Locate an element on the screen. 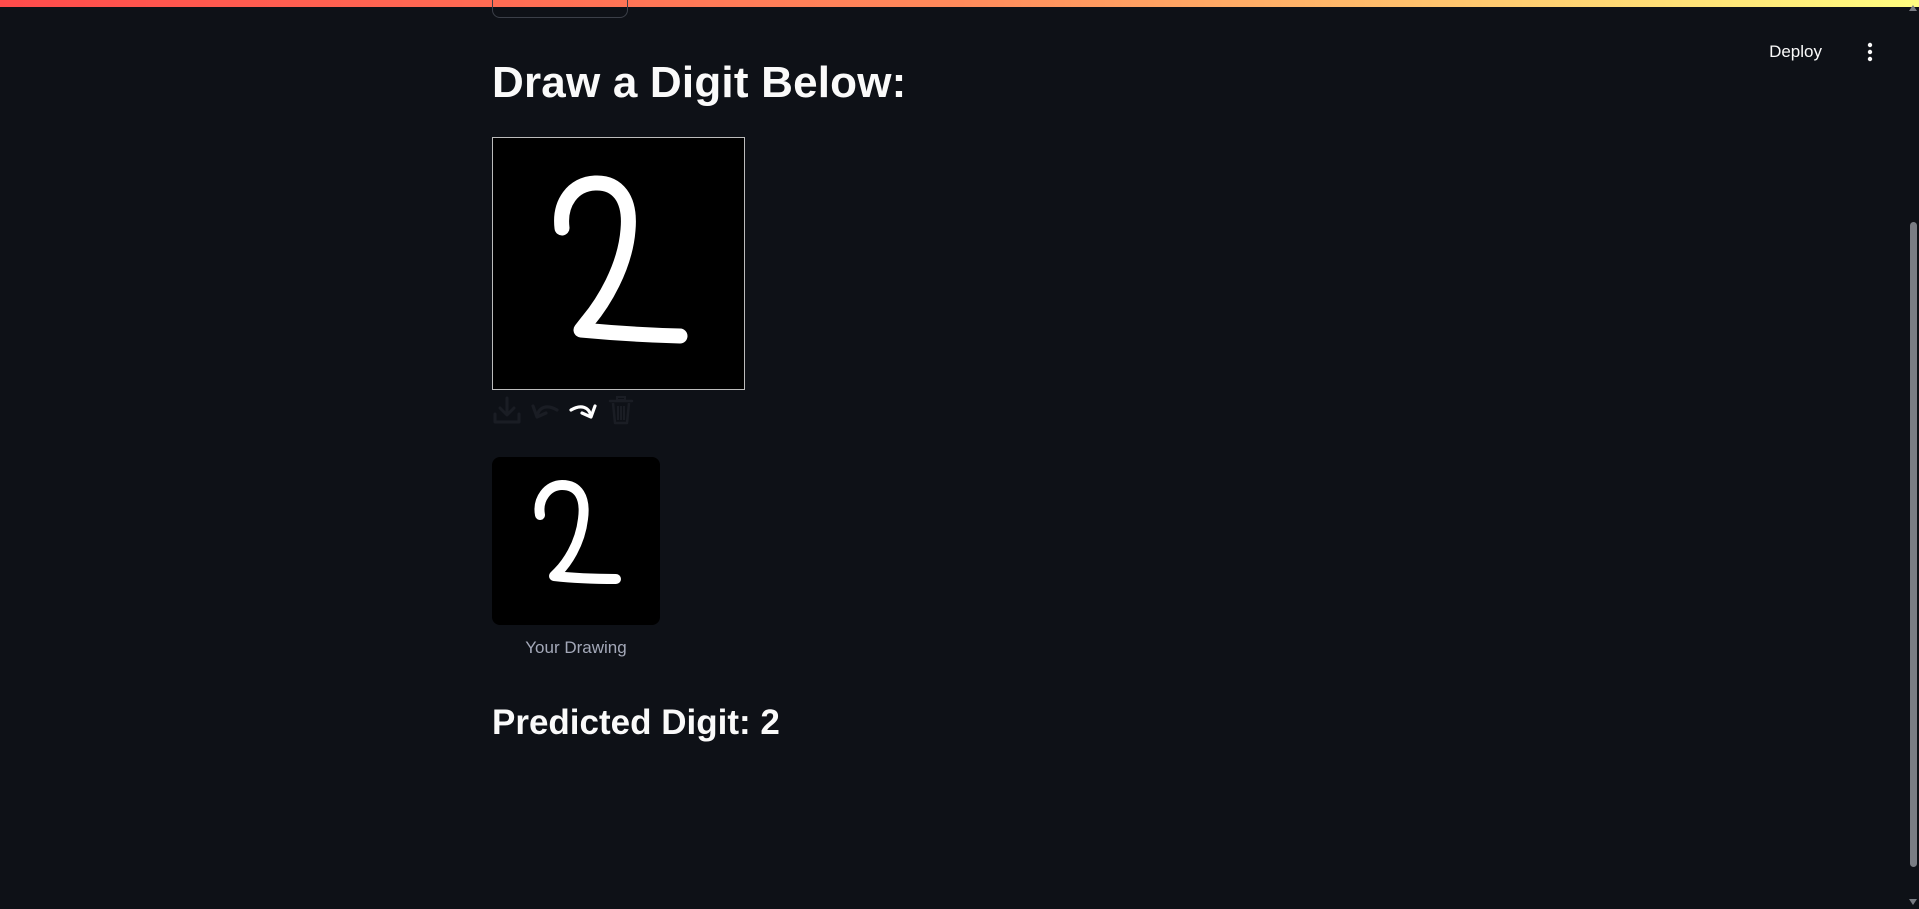 This screenshot has width=1919, height=909. scroll-up-arrow-icon is located at coordinates (1913, 8).